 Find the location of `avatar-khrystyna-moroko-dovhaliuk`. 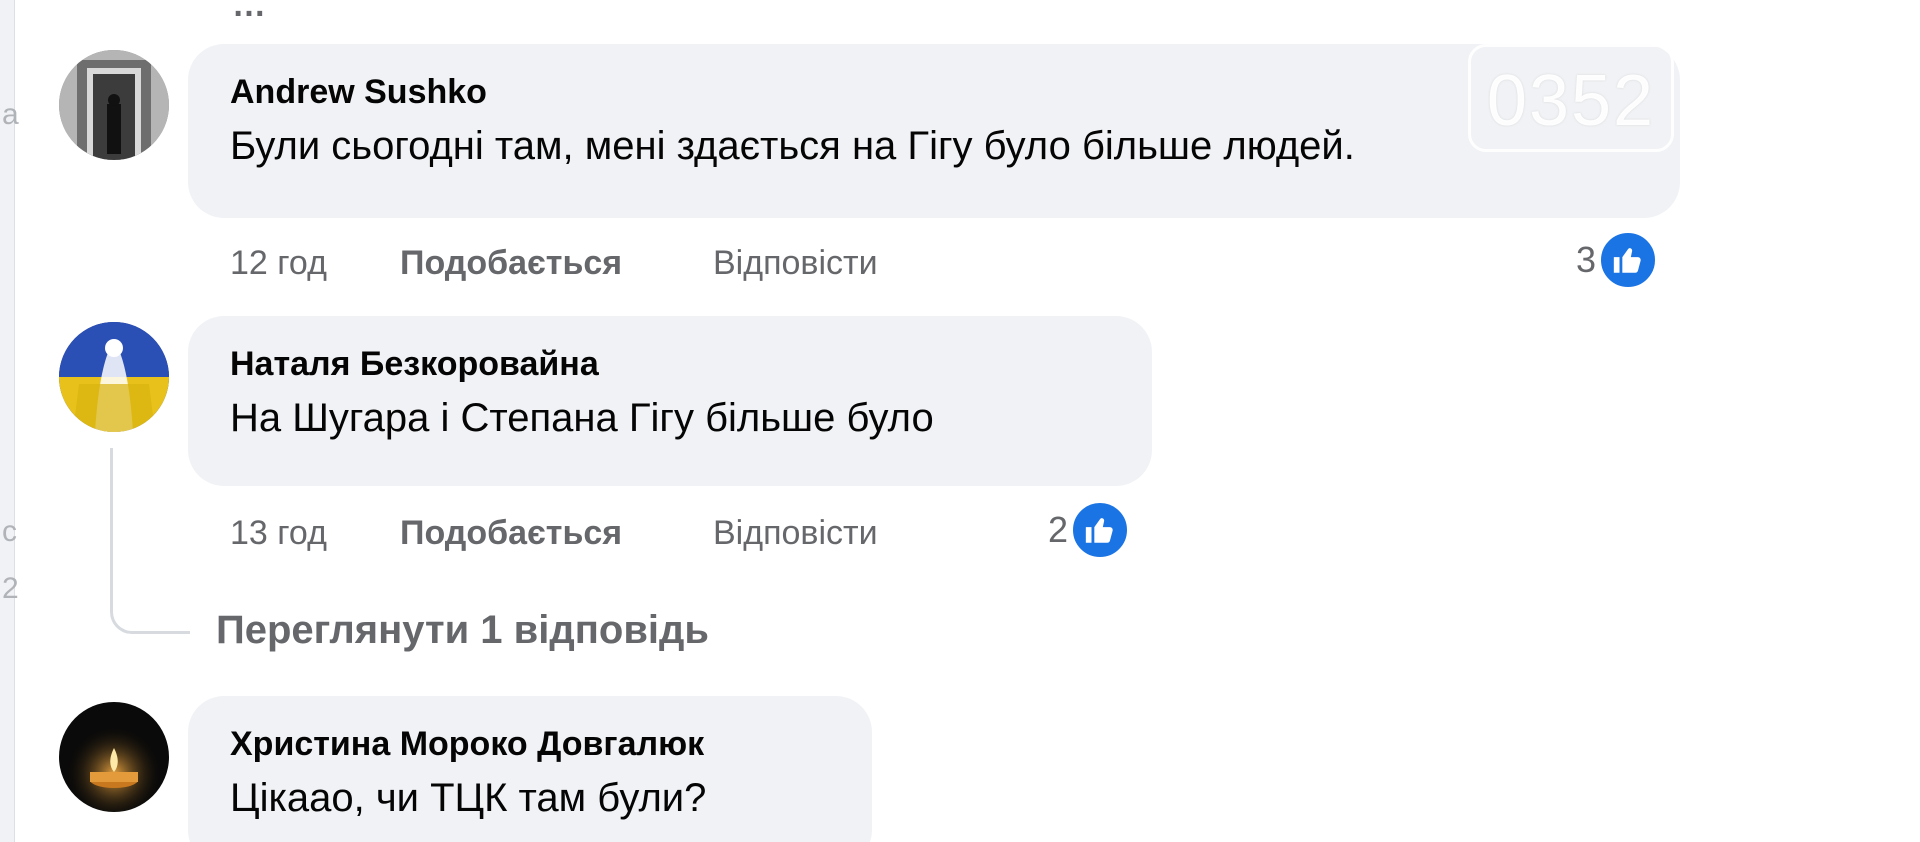

avatar-khrystyna-moroko-dovhaliuk is located at coordinates (114, 757).